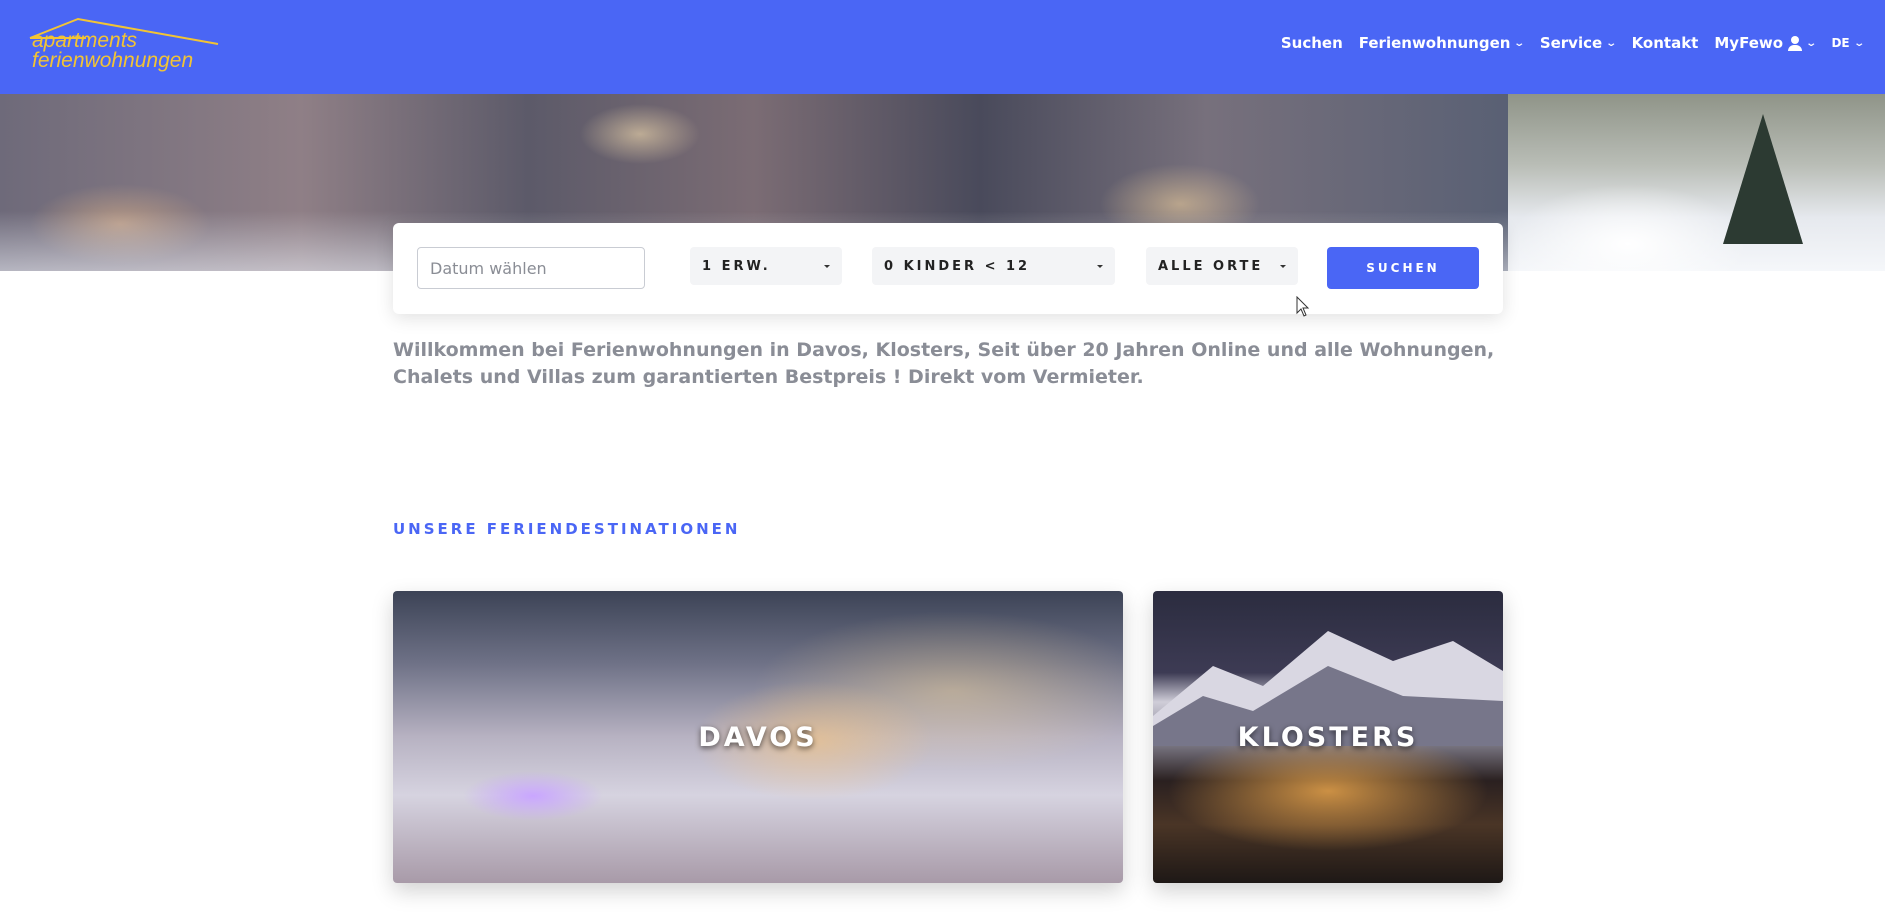  What do you see at coordinates (1763, 179) in the screenshot?
I see `tree-icon` at bounding box center [1763, 179].